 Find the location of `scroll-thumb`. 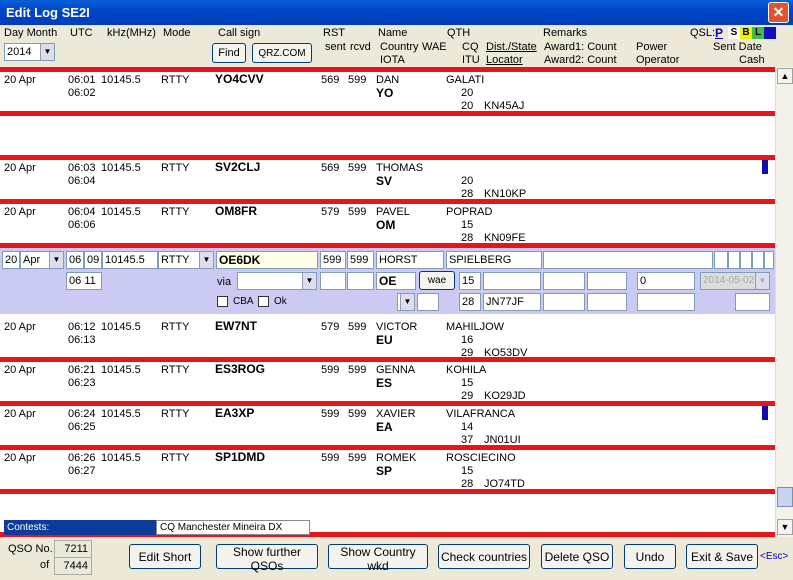

scroll-thumb is located at coordinates (785, 497).